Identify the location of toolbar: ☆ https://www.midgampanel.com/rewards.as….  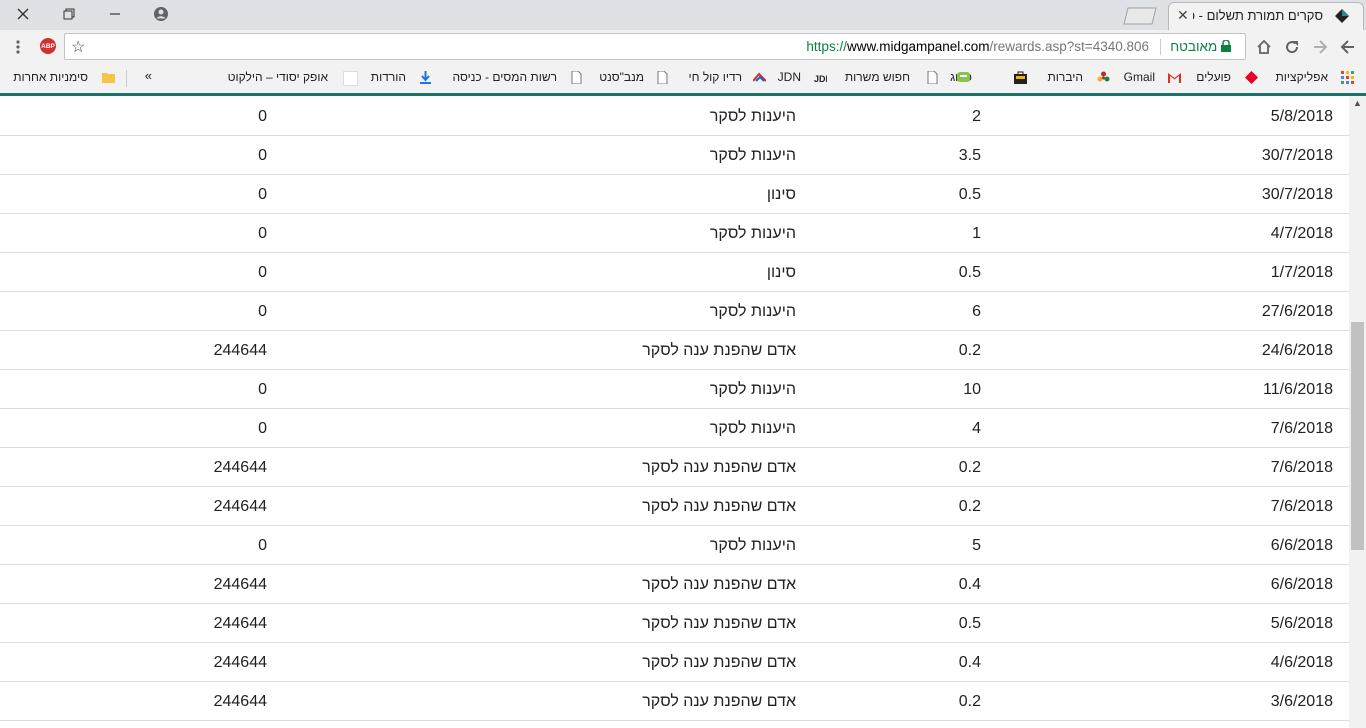
(683, 47).